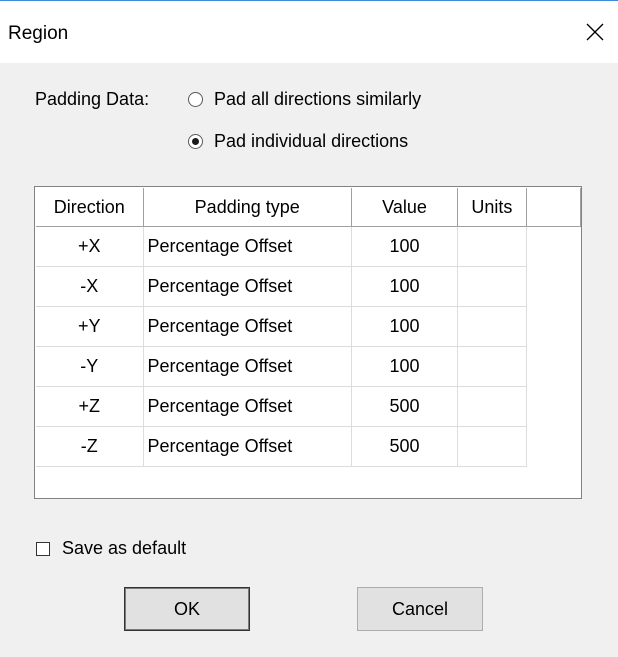 The height and width of the screenshot is (657, 618). I want to click on cell-direction: -Z, so click(90, 446).